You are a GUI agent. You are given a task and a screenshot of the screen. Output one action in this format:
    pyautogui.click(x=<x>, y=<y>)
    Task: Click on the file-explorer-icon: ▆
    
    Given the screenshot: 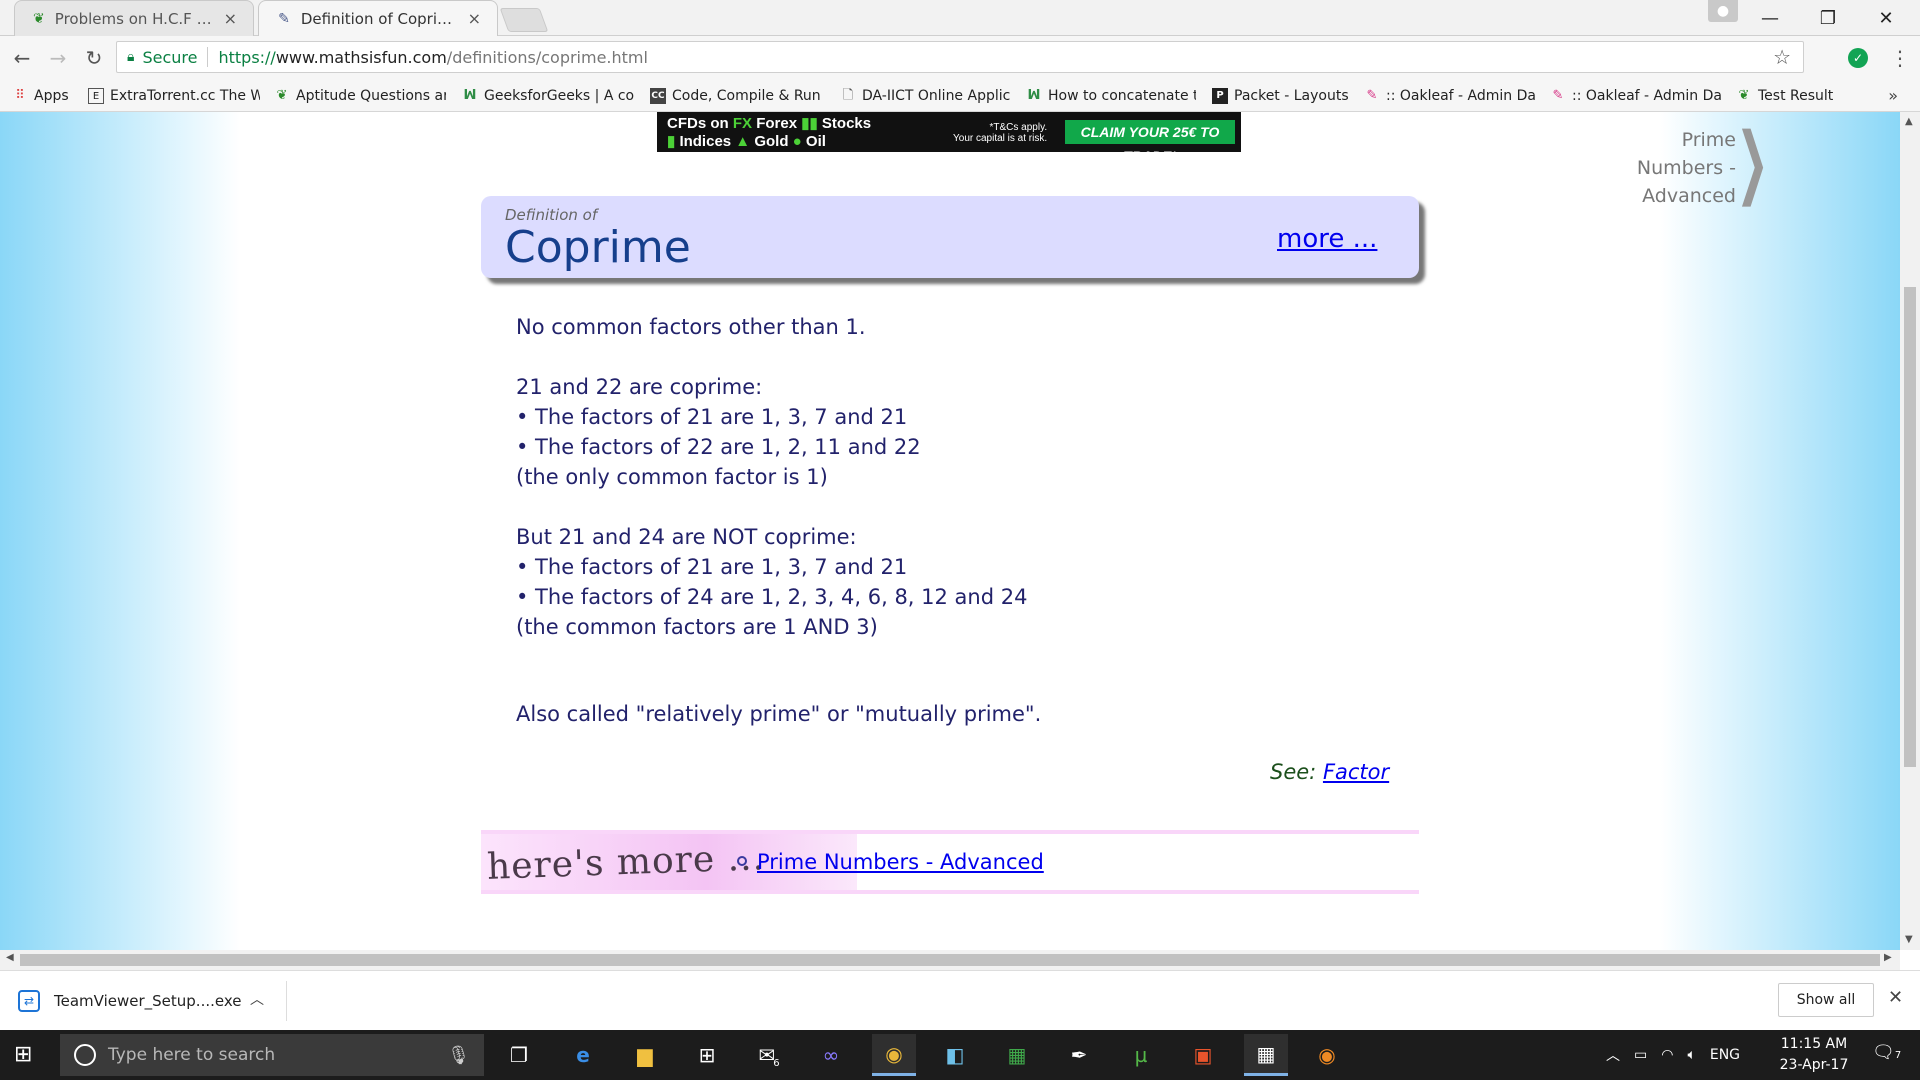 What is the action you would take?
    pyautogui.click(x=645, y=1055)
    